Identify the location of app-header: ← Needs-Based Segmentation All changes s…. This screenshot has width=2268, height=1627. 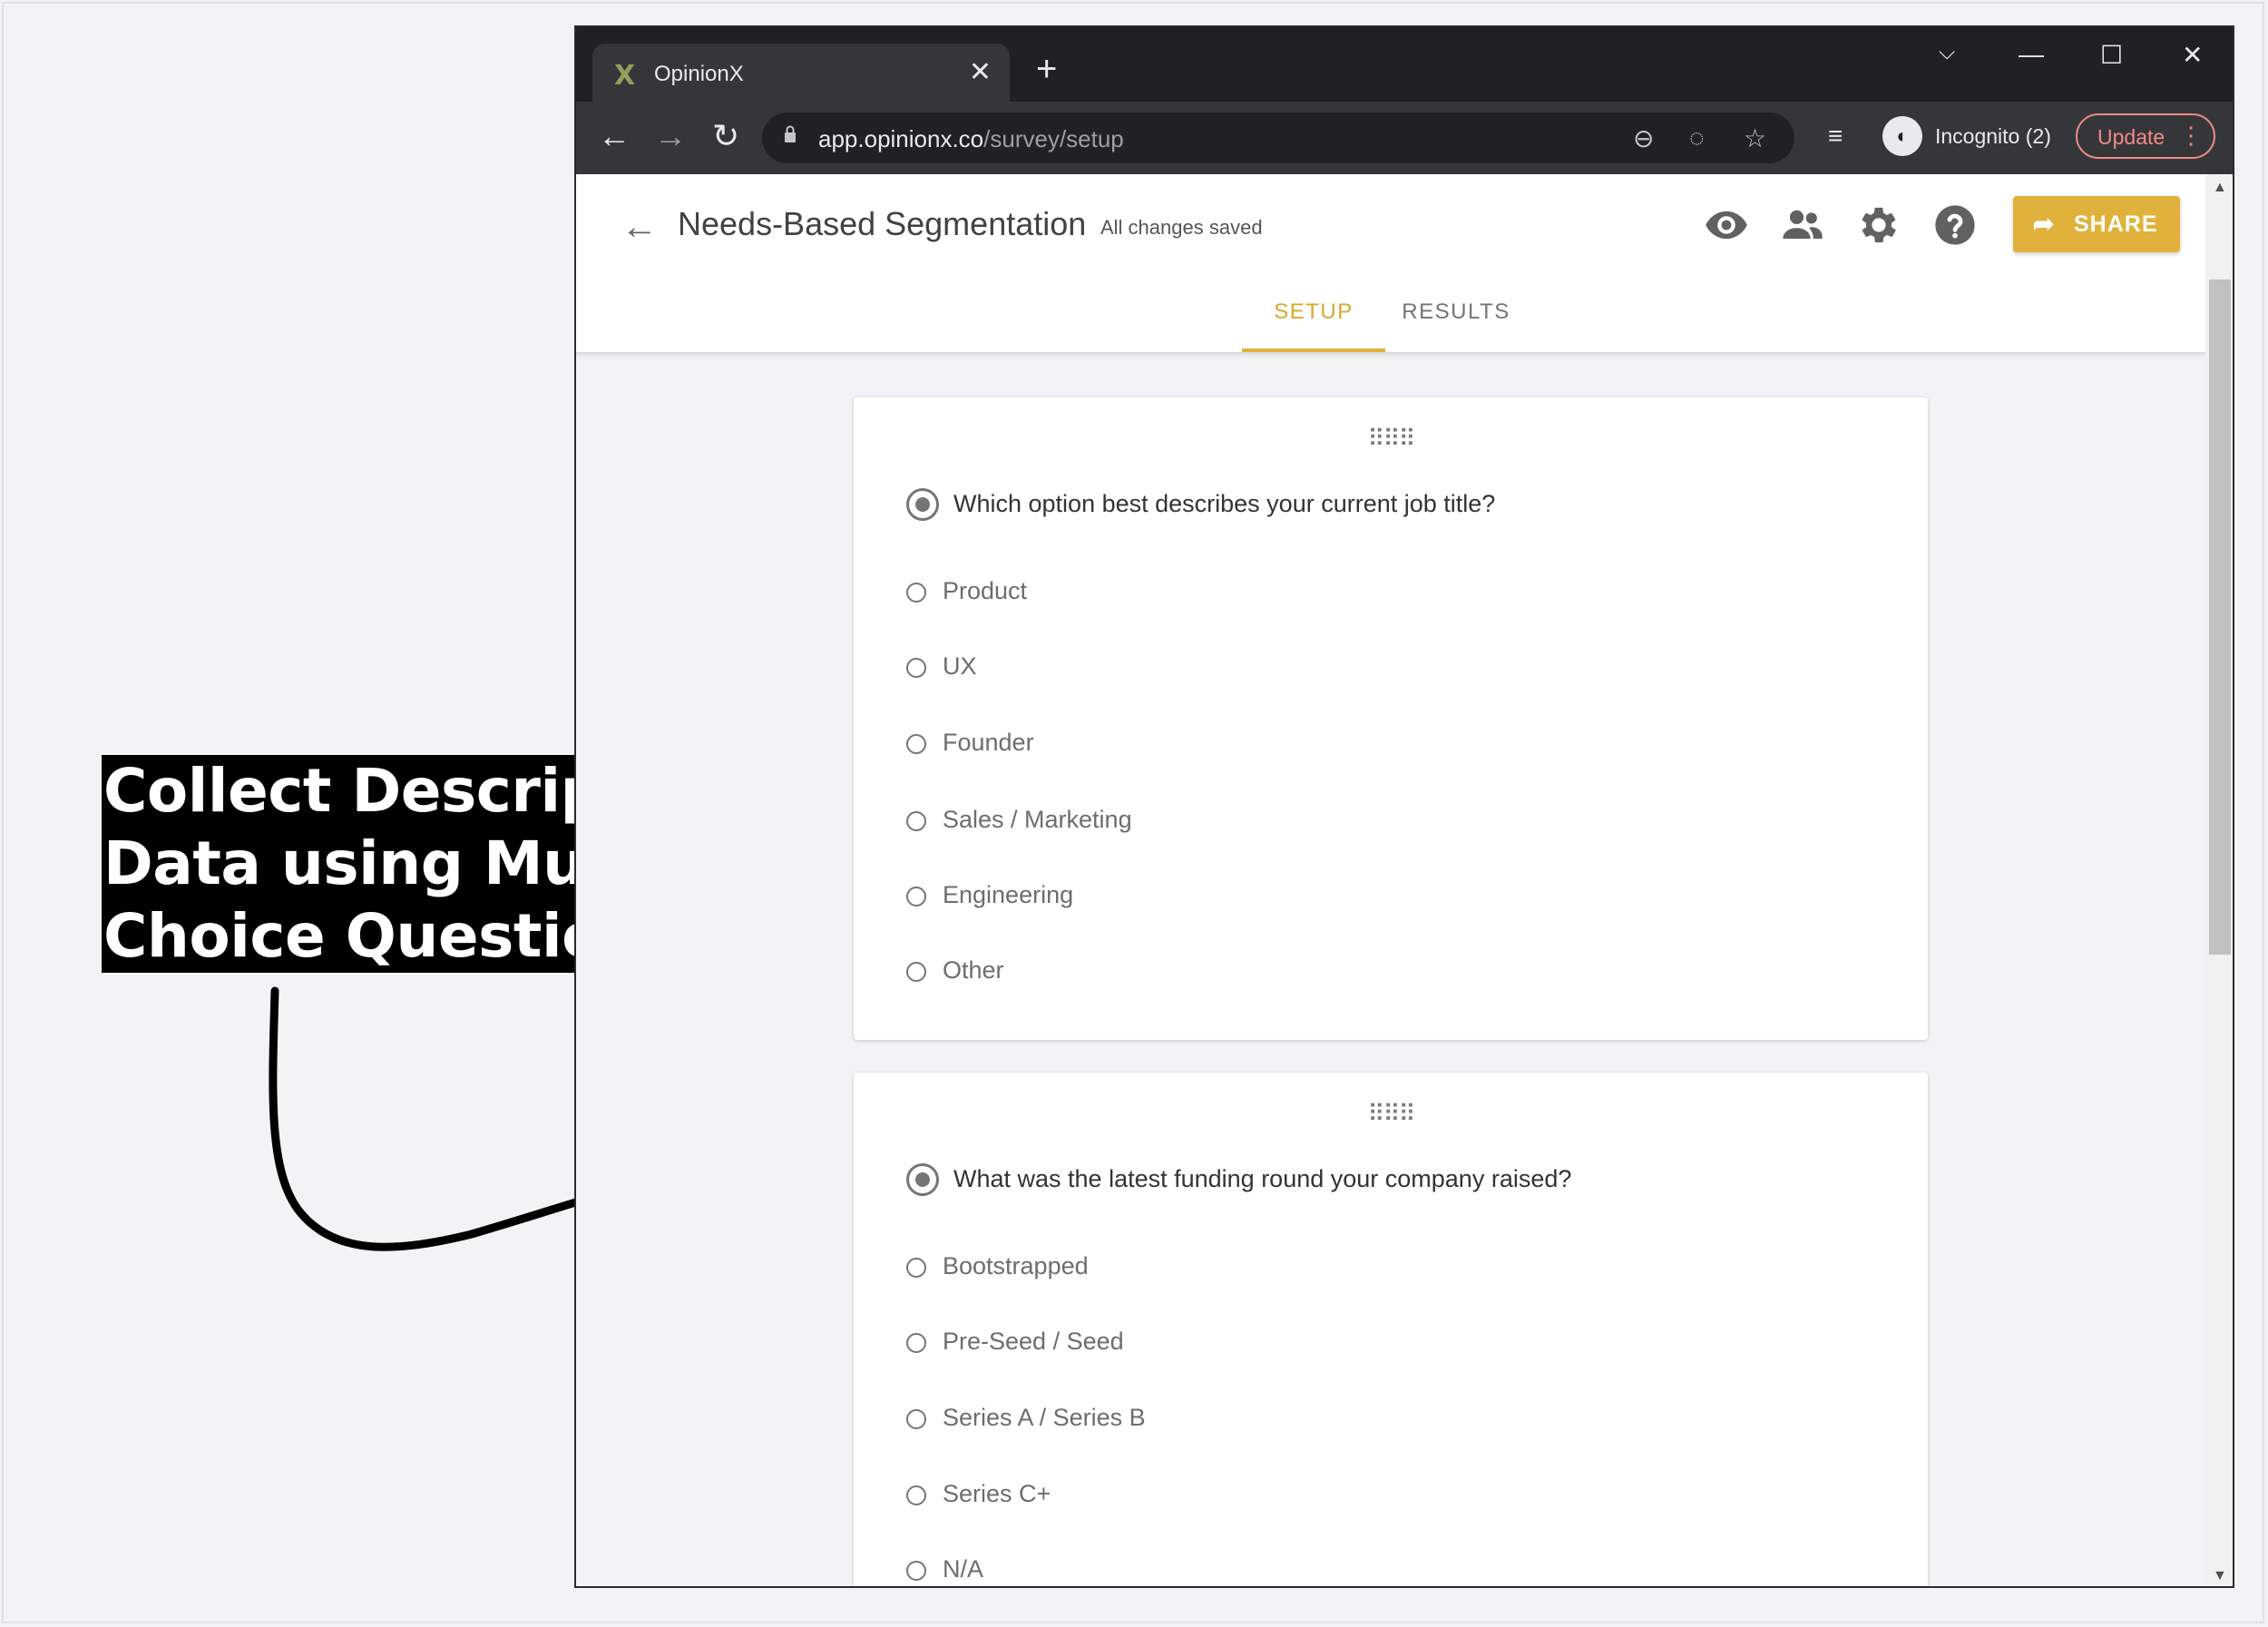
(1392, 264).